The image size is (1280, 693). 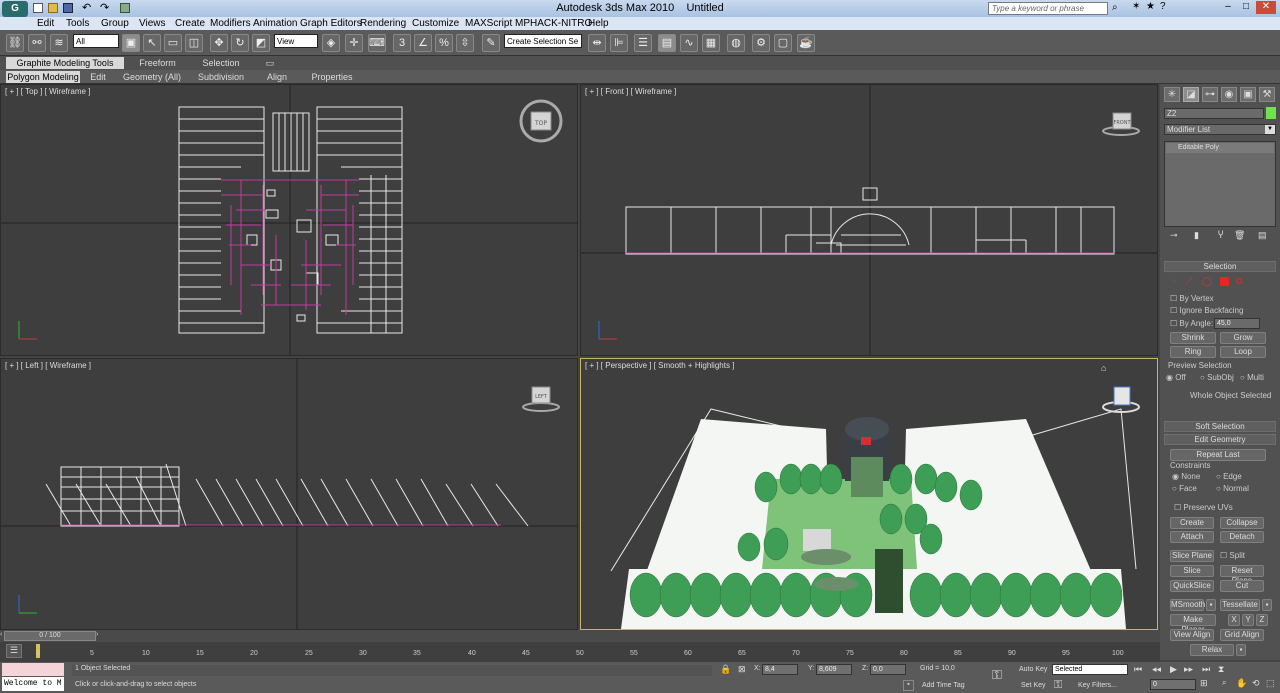 I want to click on planar-x-button: X, so click(x=1234, y=620).